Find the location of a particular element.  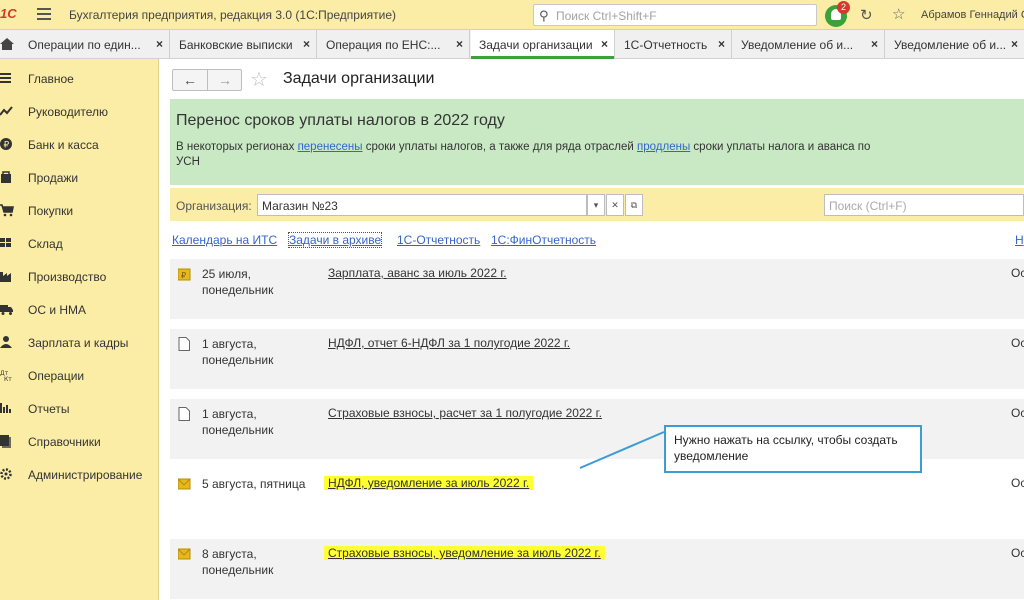

operations-icon: ДтКт is located at coordinates (6, 376).